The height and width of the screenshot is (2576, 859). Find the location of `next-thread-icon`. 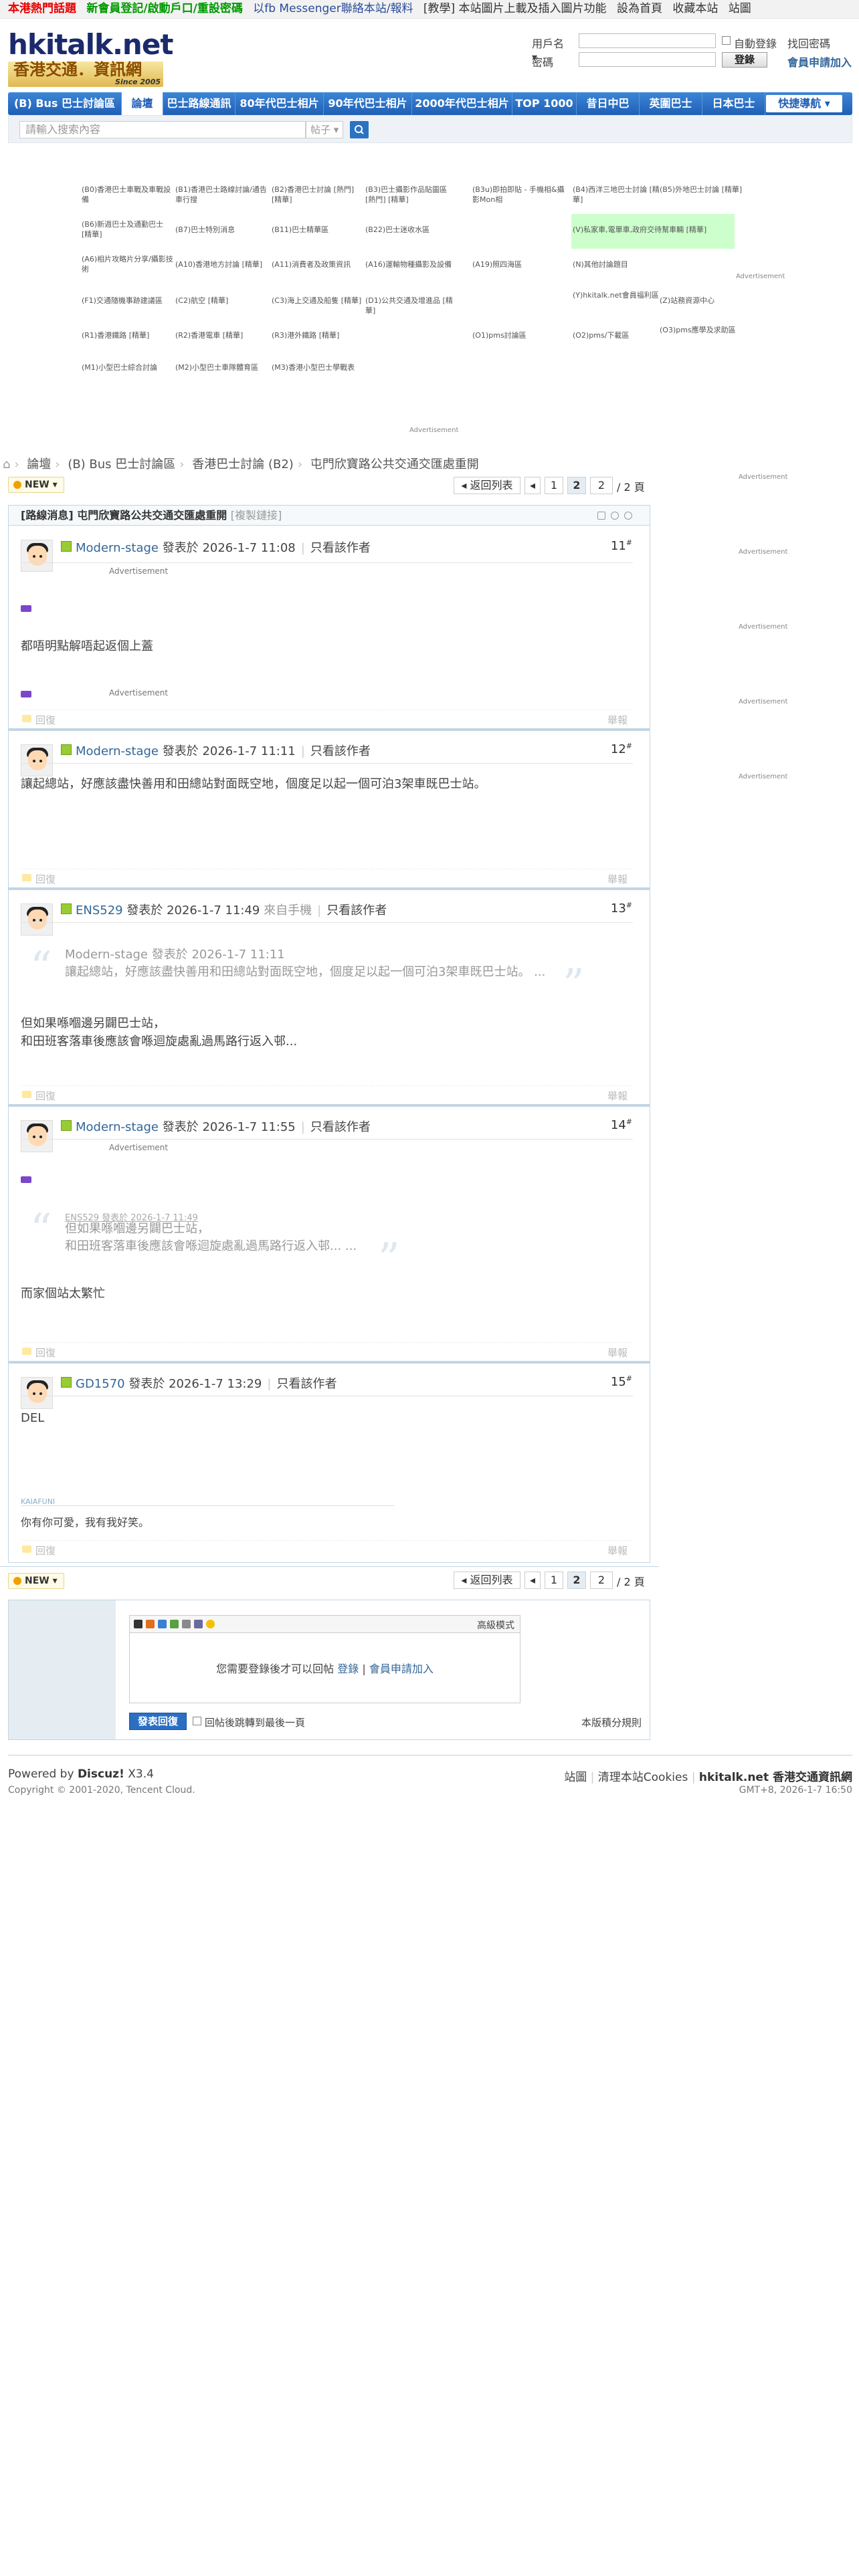

next-thread-icon is located at coordinates (628, 516).